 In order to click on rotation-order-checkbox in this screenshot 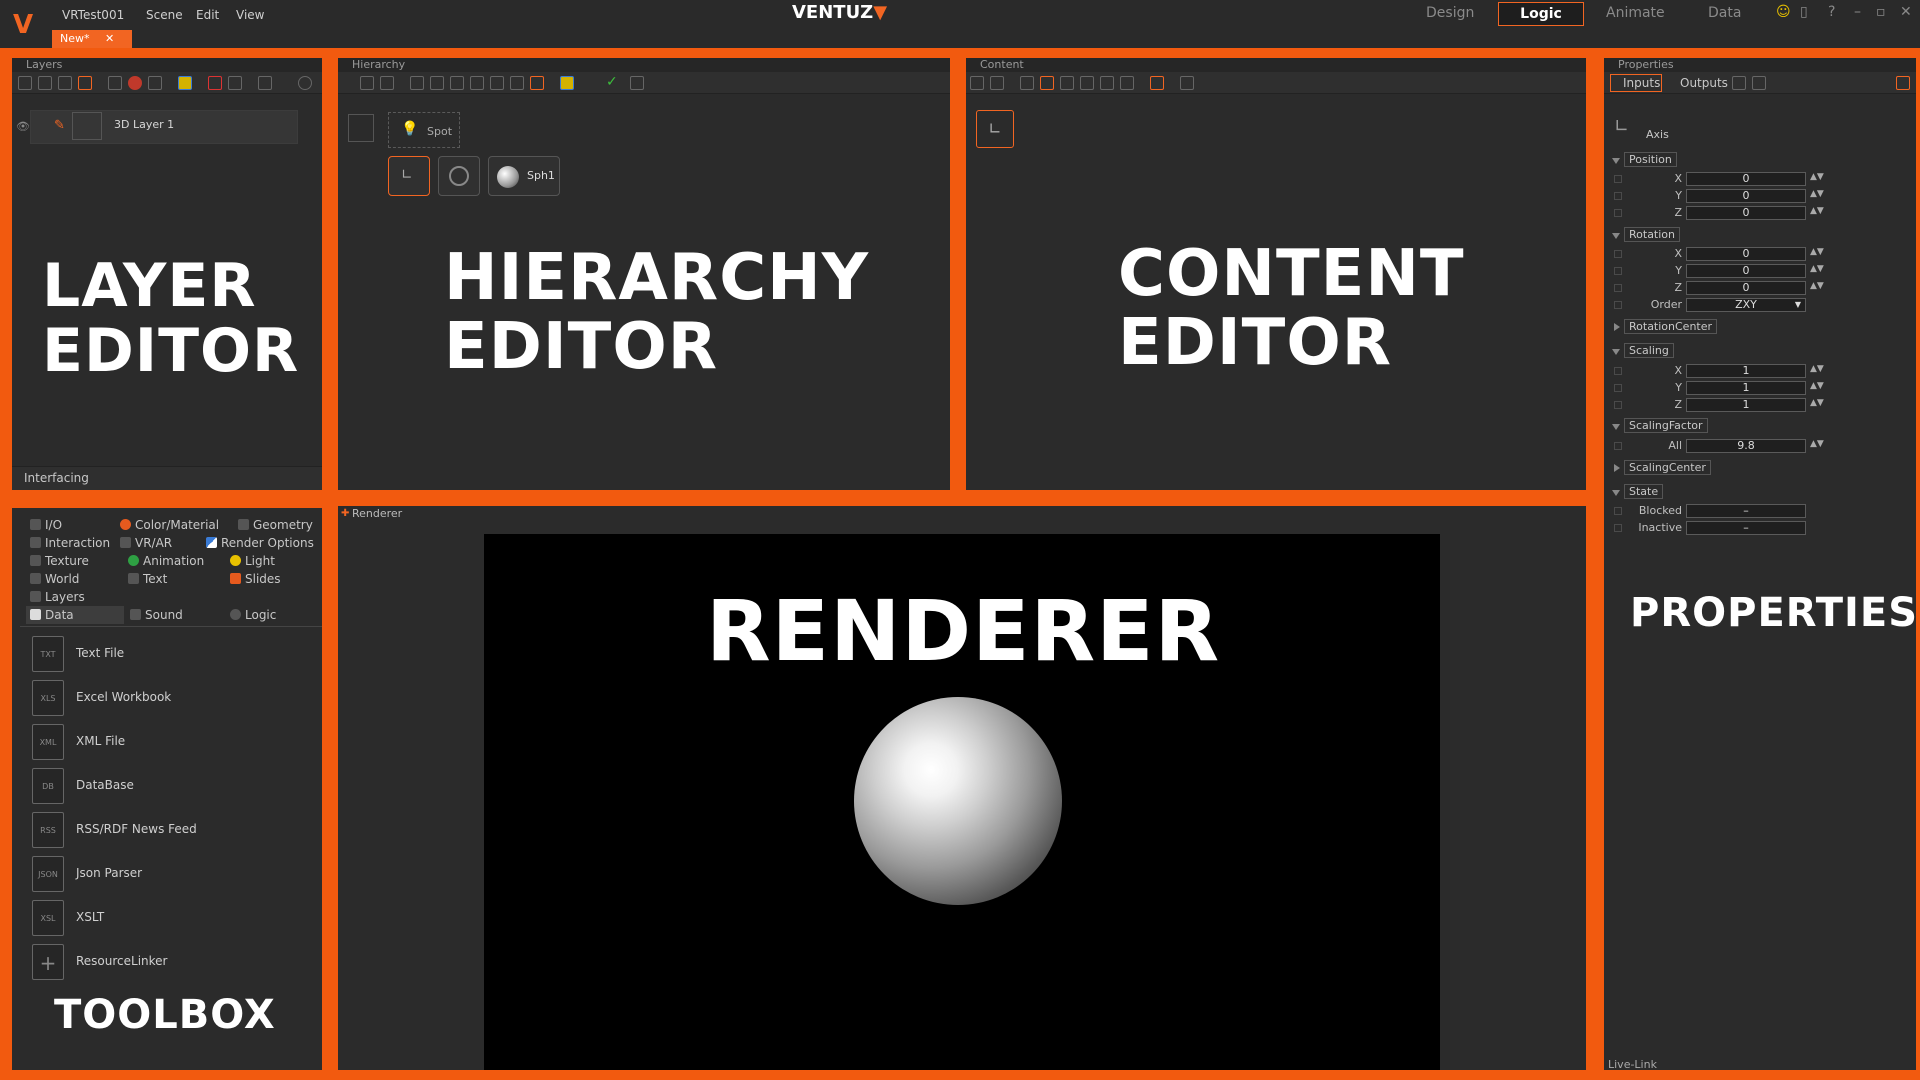, I will do `click(1618, 305)`.